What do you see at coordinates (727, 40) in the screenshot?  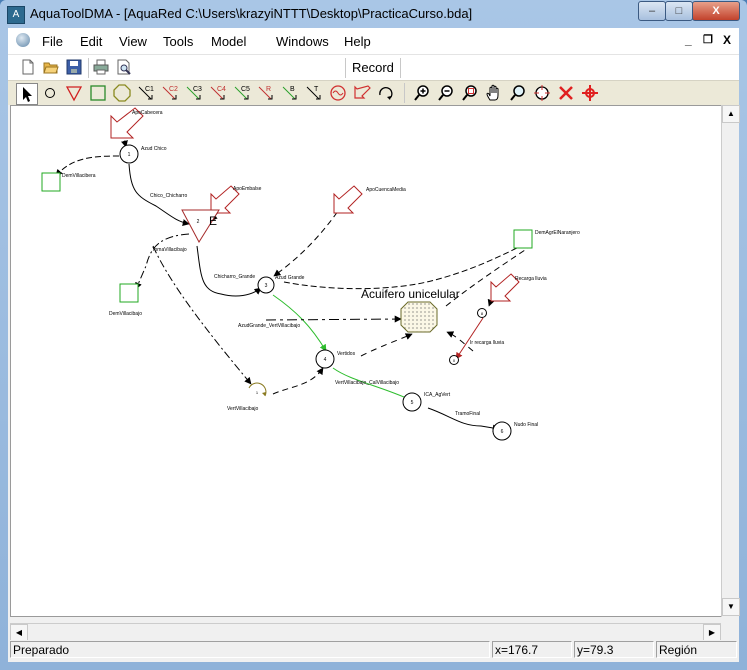 I see `mdi-close-button: X` at bounding box center [727, 40].